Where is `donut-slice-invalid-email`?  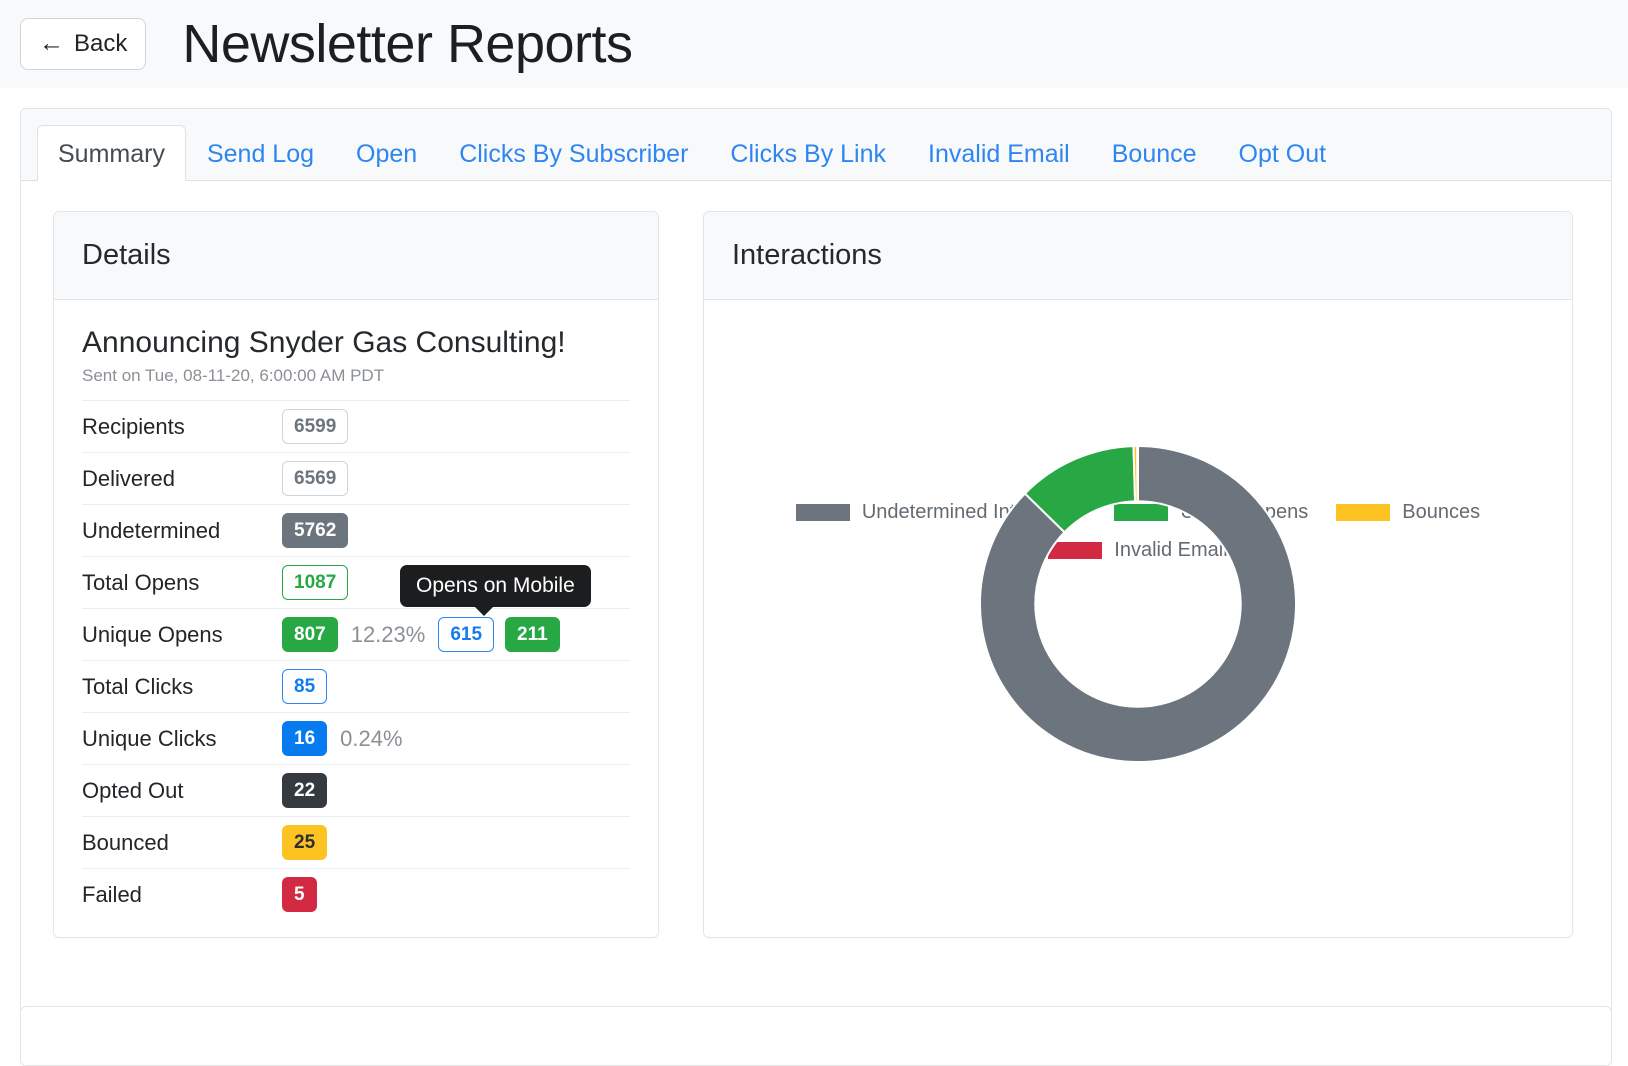 donut-slice-invalid-email is located at coordinates (1137, 473).